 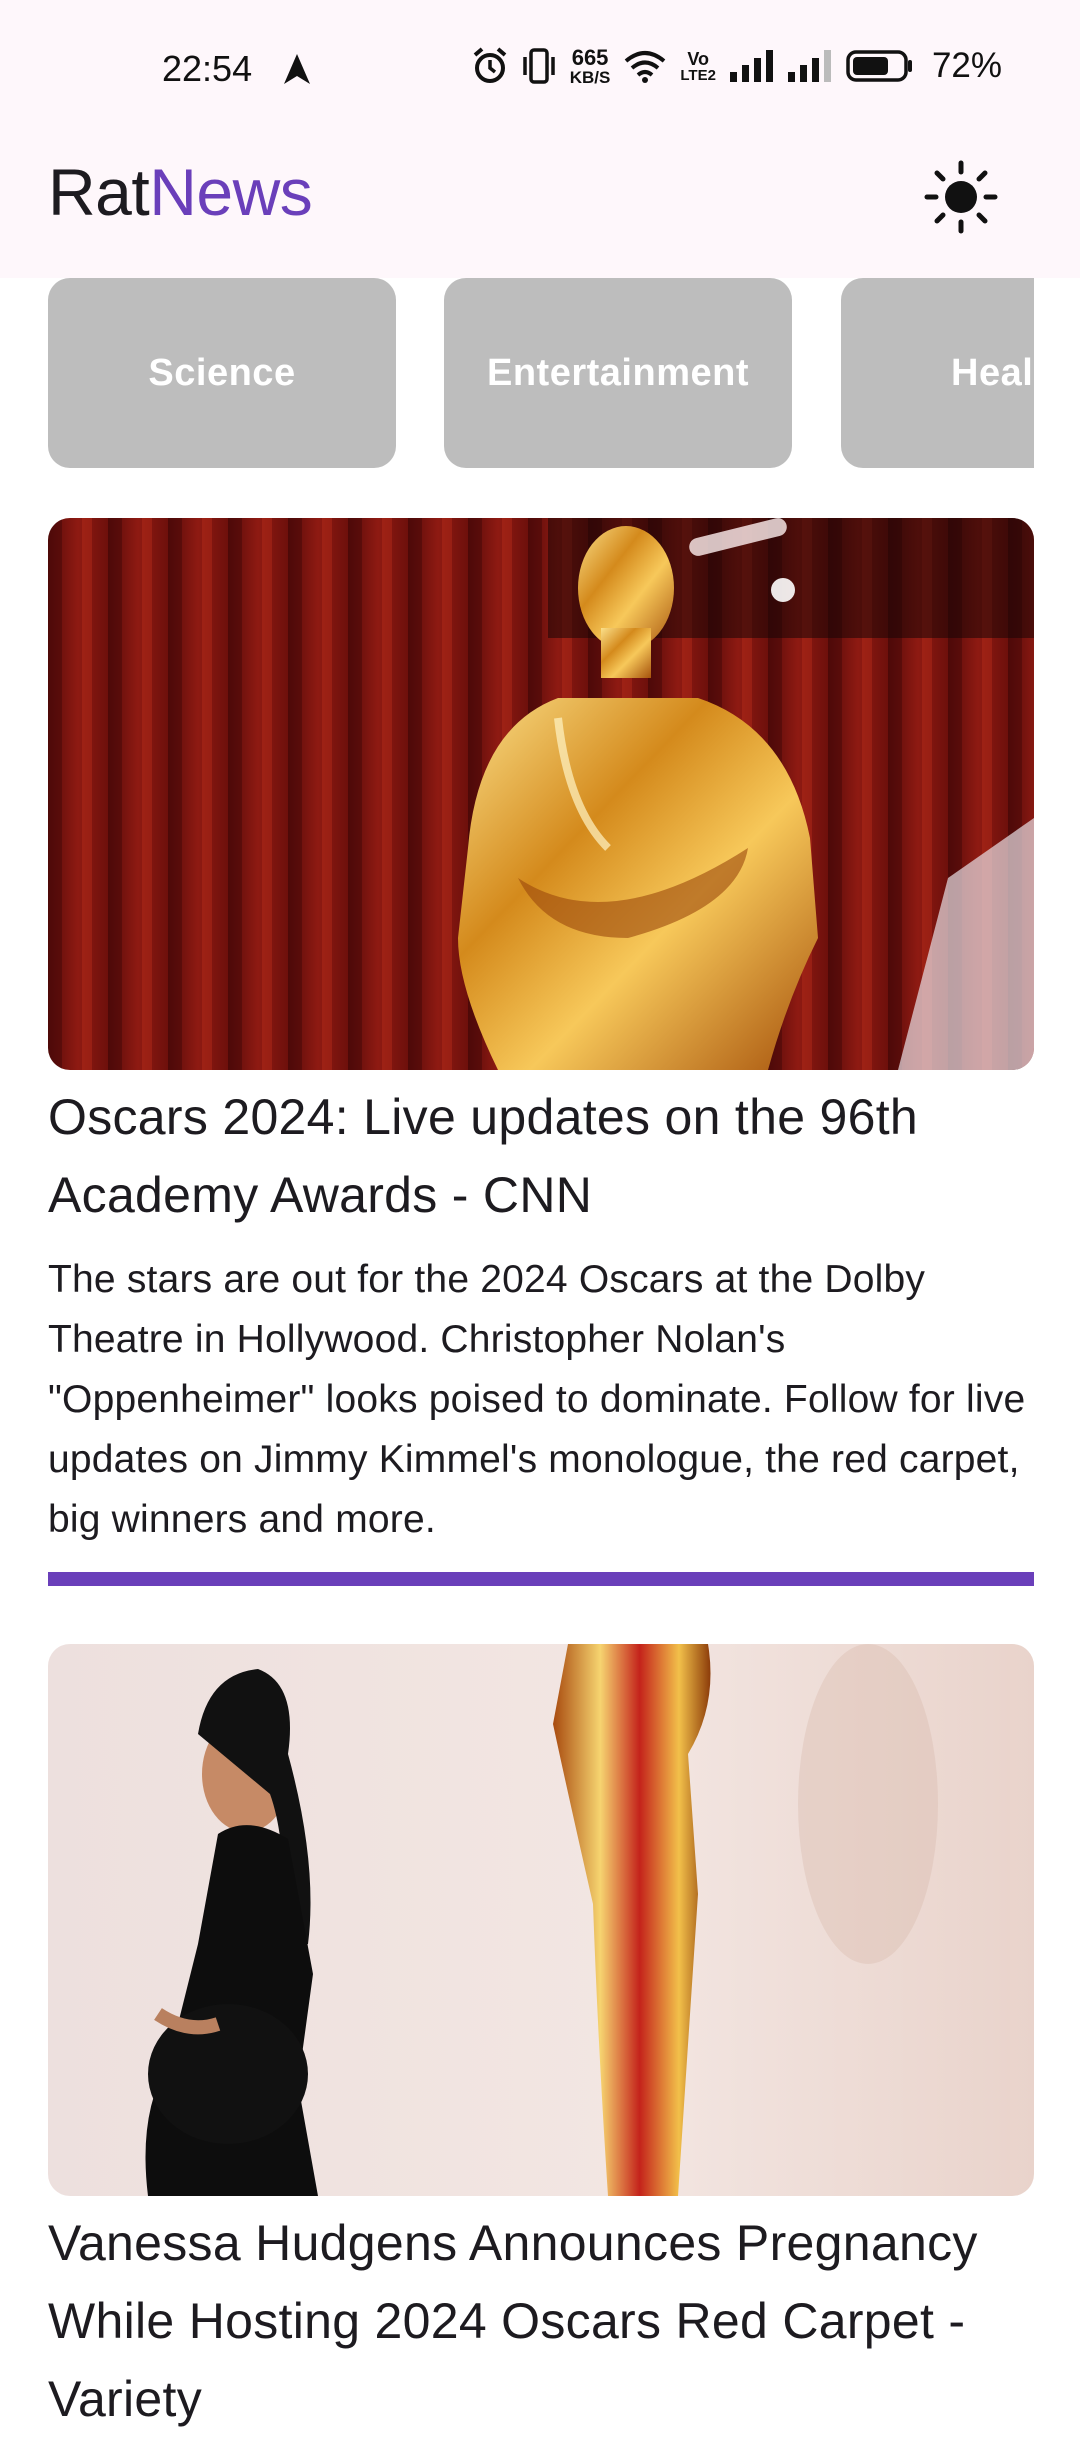 I want to click on status-icons: 665 KB/S Vo LTE2 72%, so click(x=737, y=66).